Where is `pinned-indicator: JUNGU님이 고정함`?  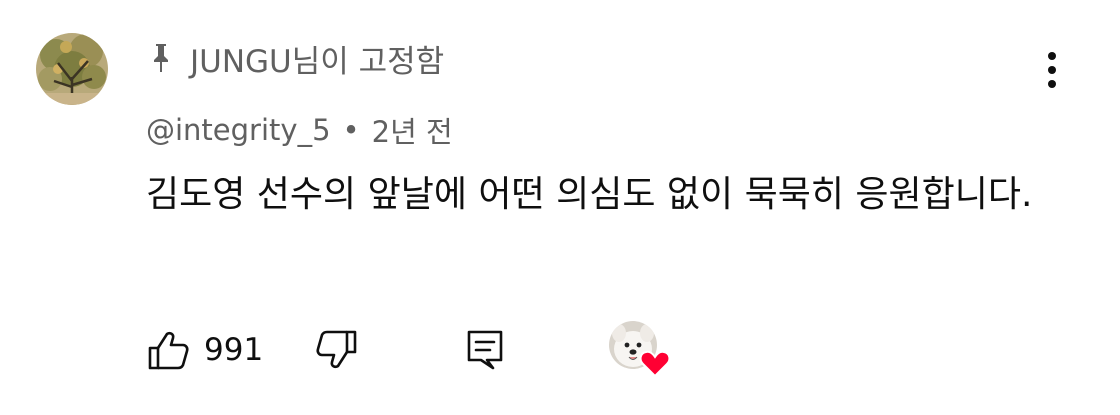
pinned-indicator: JUNGU님이 고정함 is located at coordinates (295, 58).